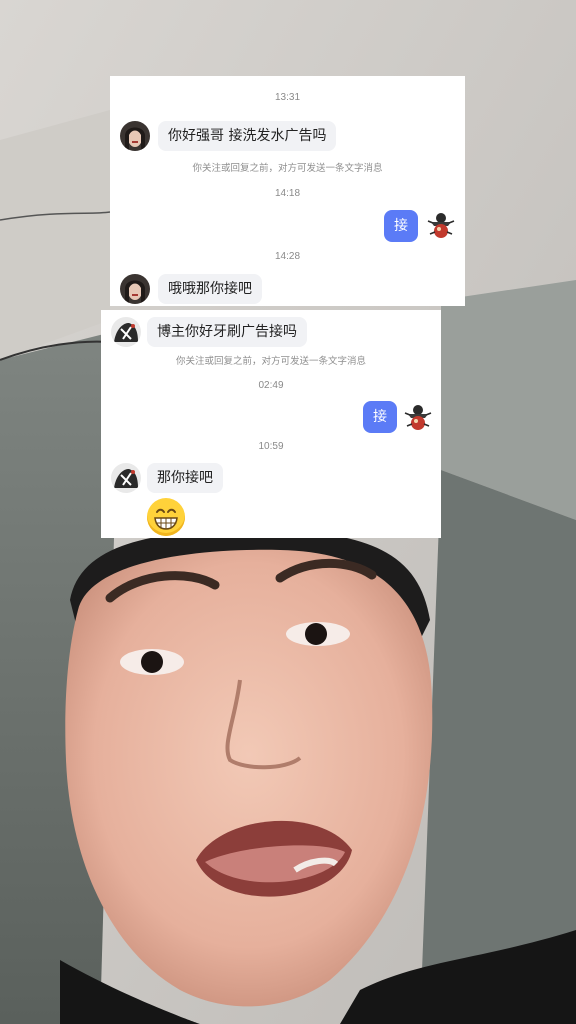  I want to click on incoming-message: 你好强哥 接洗发水广告吗, so click(247, 136).